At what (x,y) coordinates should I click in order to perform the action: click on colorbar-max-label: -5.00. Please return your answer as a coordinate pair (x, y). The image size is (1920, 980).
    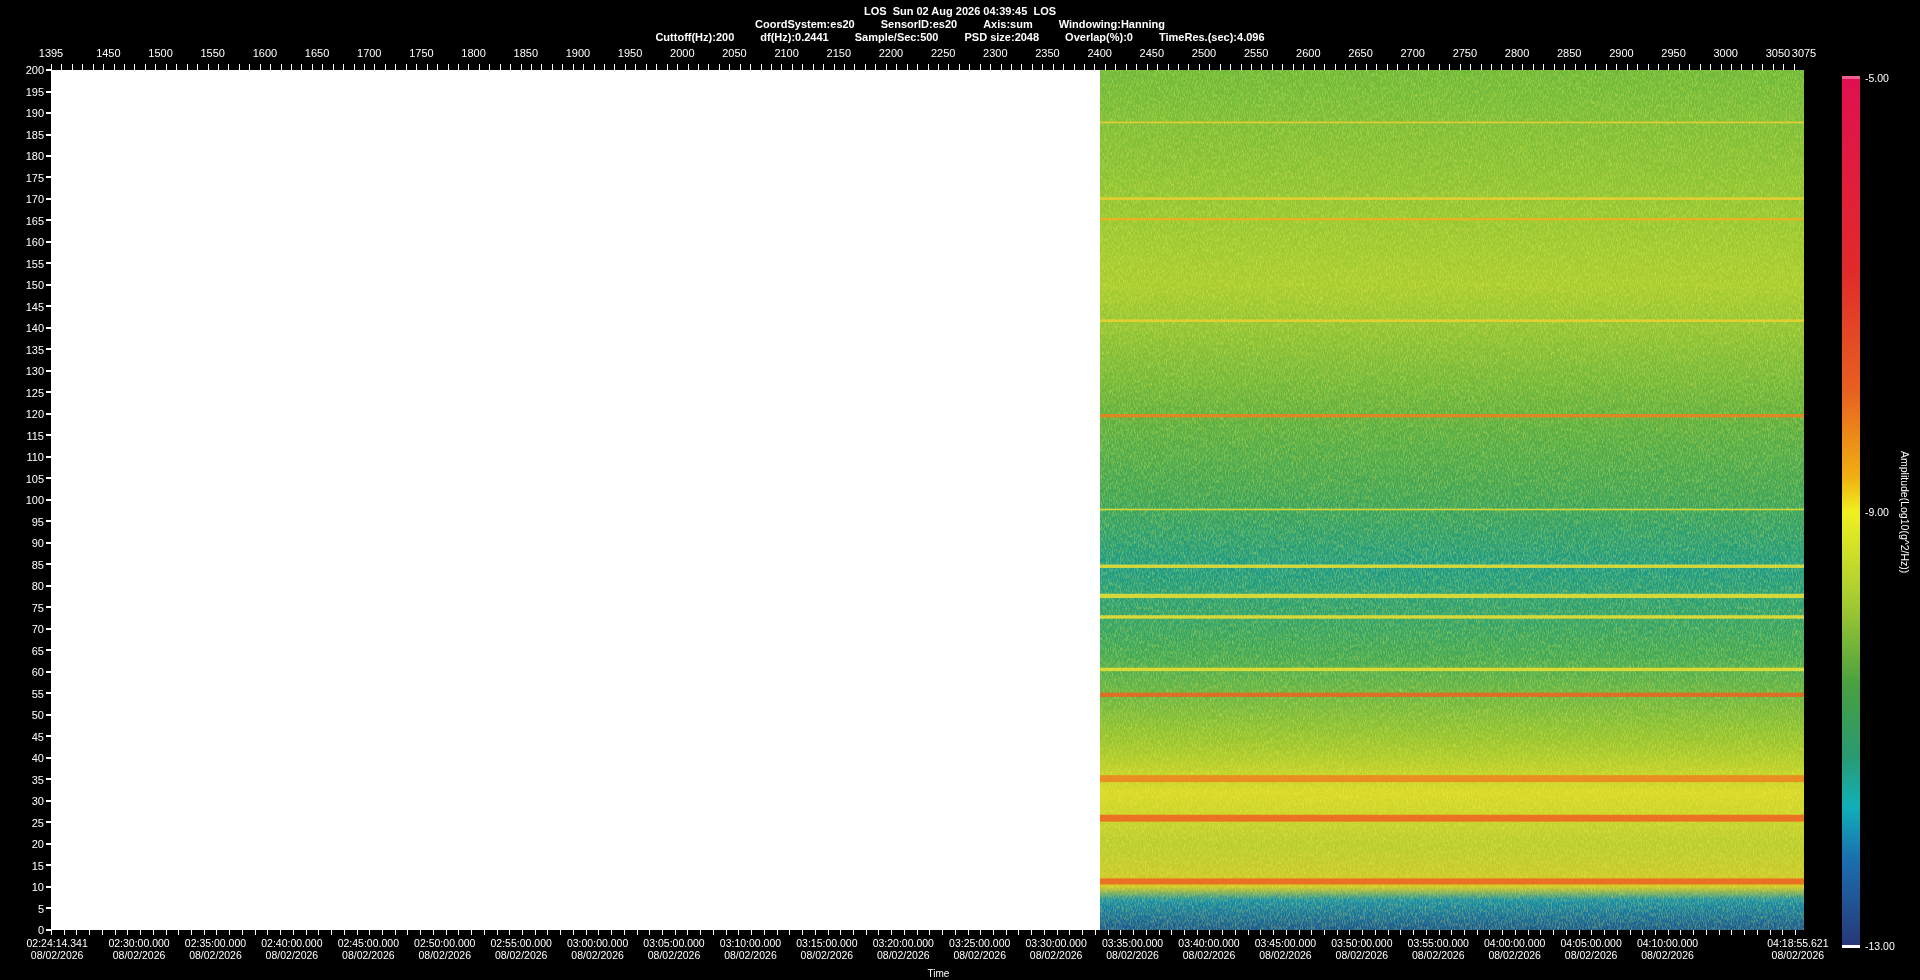
    Looking at the image, I should click on (1877, 78).